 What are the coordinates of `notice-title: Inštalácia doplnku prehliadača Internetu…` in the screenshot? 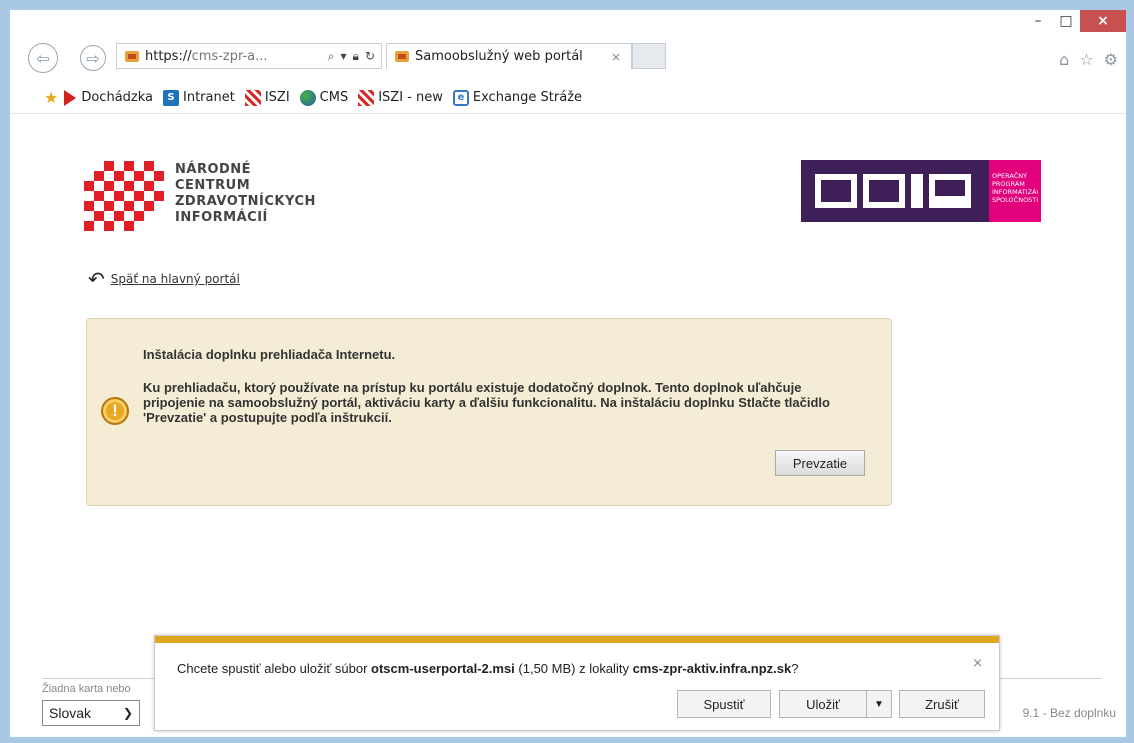 It's located at (269, 354).